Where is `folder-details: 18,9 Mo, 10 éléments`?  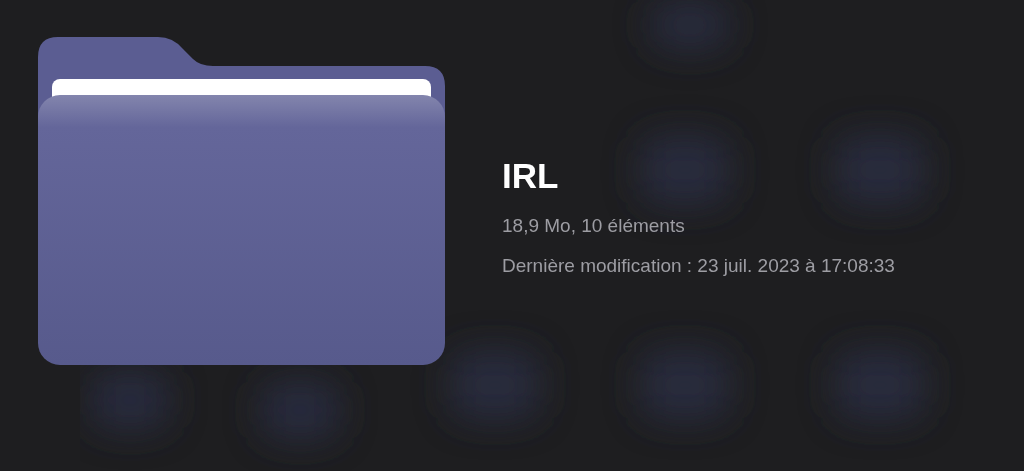 folder-details: 18,9 Mo, 10 éléments is located at coordinates (594, 225).